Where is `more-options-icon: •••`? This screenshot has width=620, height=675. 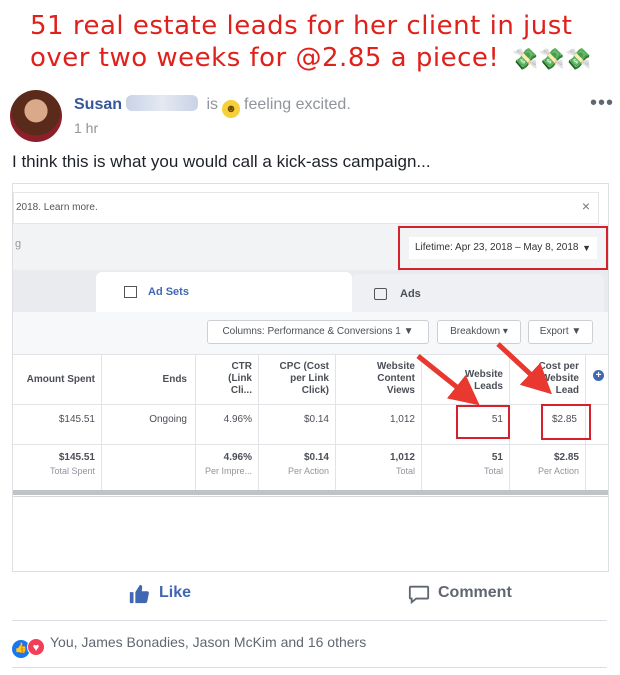
more-options-icon: ••• is located at coordinates (602, 103).